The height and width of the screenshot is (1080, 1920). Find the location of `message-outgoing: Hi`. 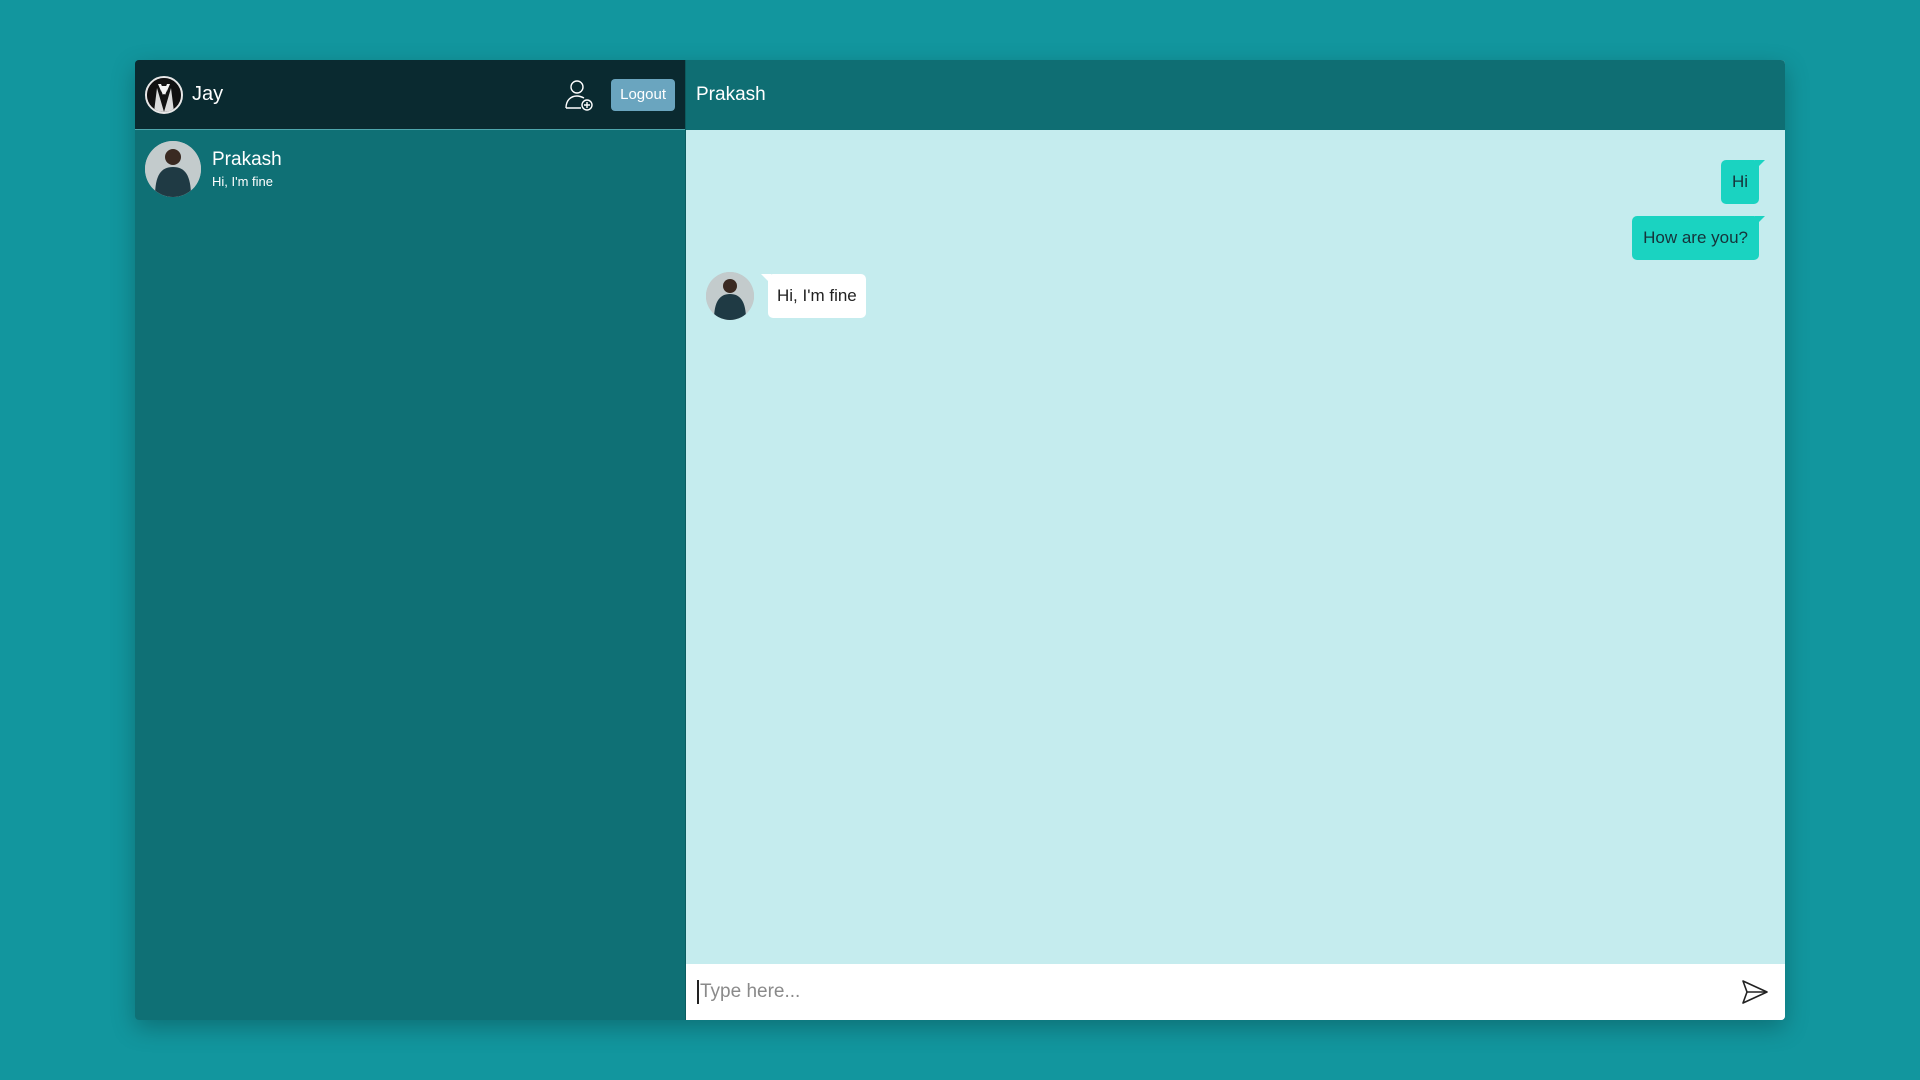

message-outgoing: Hi is located at coordinates (1236, 182).